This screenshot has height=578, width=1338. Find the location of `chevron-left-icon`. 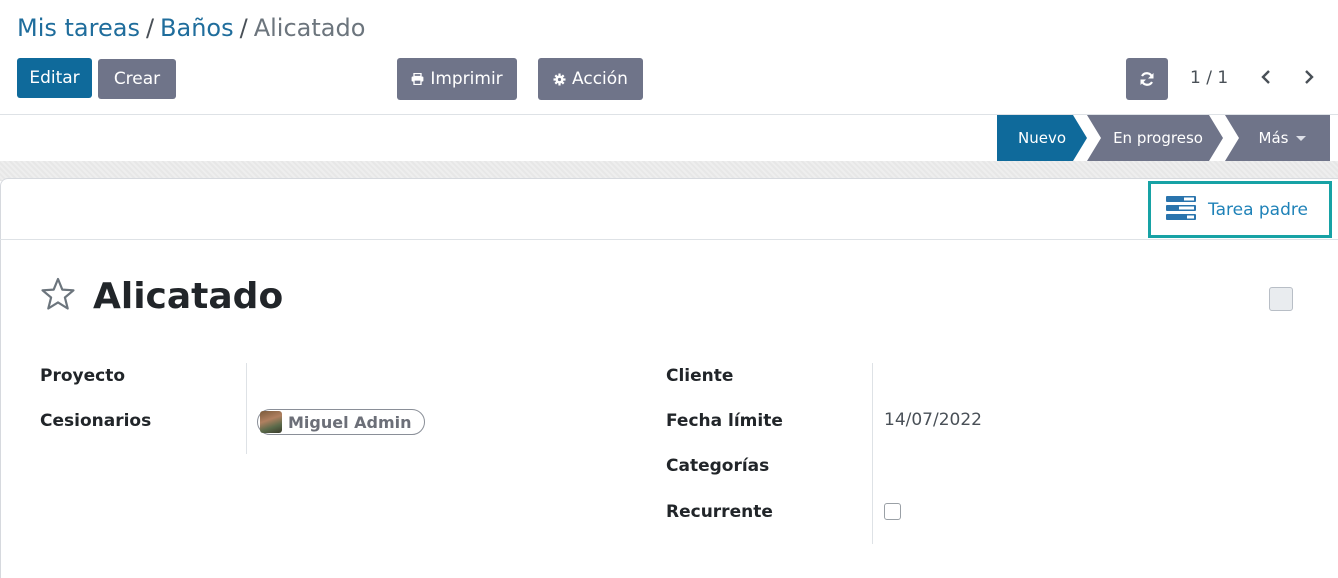

chevron-left-icon is located at coordinates (1265, 79).